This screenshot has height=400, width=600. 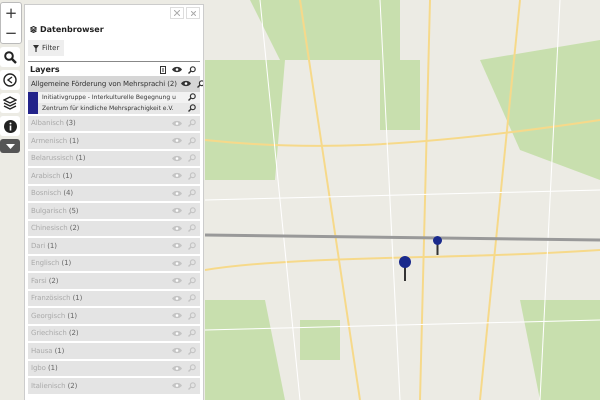 I want to click on caret-icon, so click(x=10, y=146).